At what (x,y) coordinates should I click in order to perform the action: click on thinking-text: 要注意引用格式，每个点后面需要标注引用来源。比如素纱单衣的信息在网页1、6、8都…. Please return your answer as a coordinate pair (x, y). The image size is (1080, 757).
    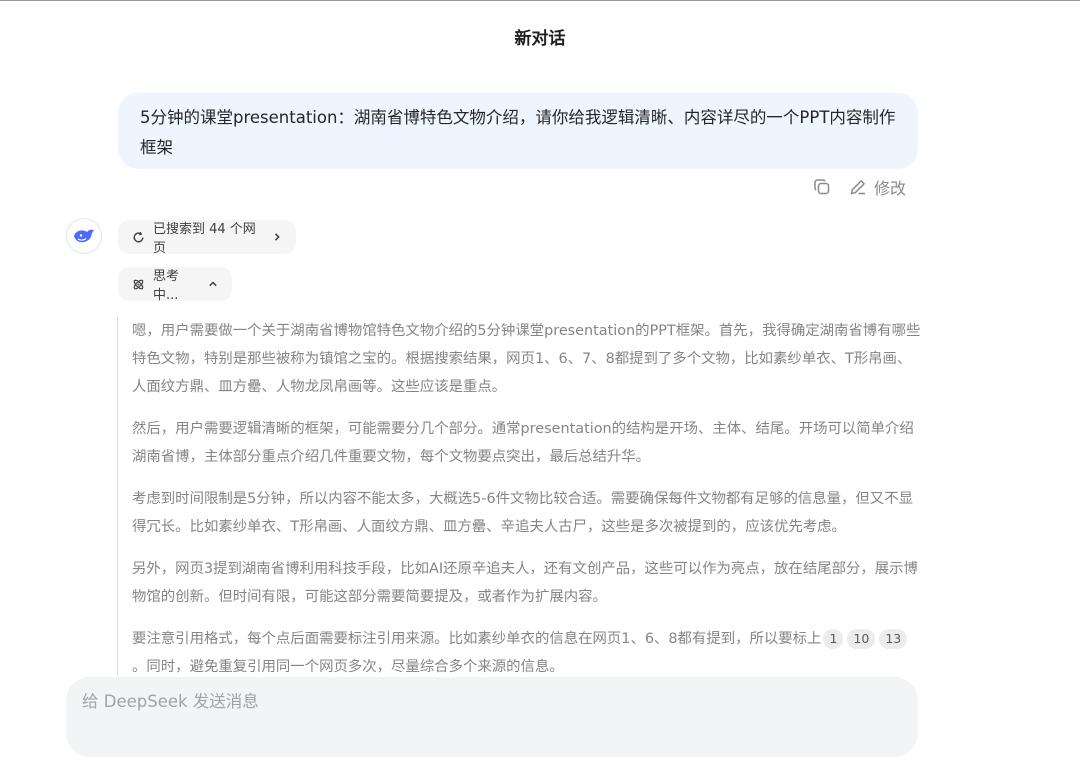
    Looking at the image, I should click on (477, 639).